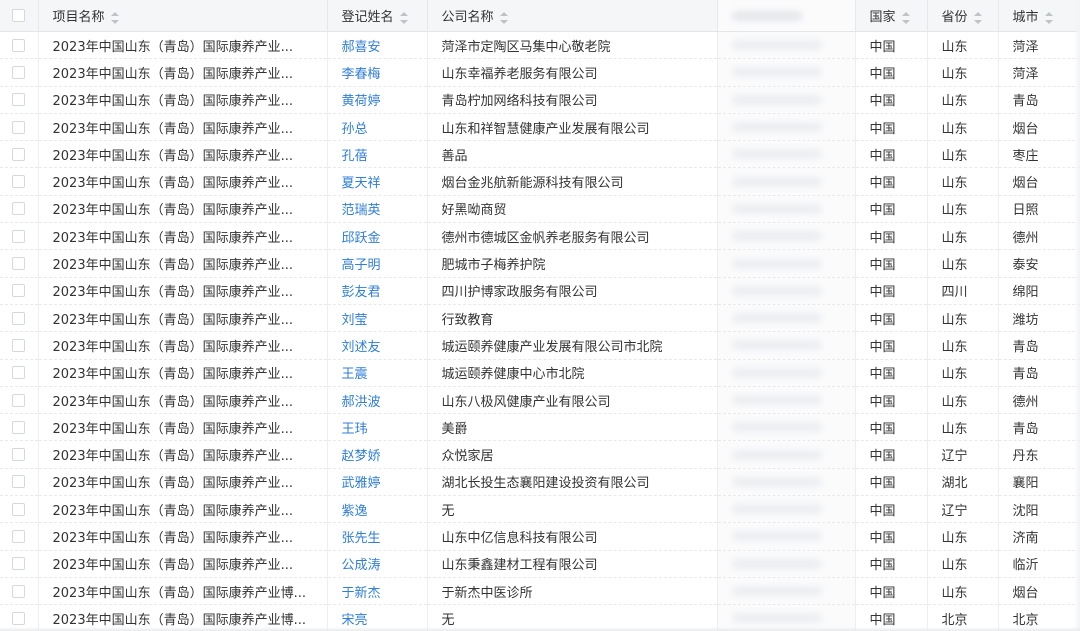 Image resolution: width=1080 pixels, height=631 pixels. What do you see at coordinates (540, 263) in the screenshot?
I see `table-row: 2023年中国山东（青岛）国际康养产业... 高子明 肥城市子梅养护院 中国 山东 泰安` at bounding box center [540, 263].